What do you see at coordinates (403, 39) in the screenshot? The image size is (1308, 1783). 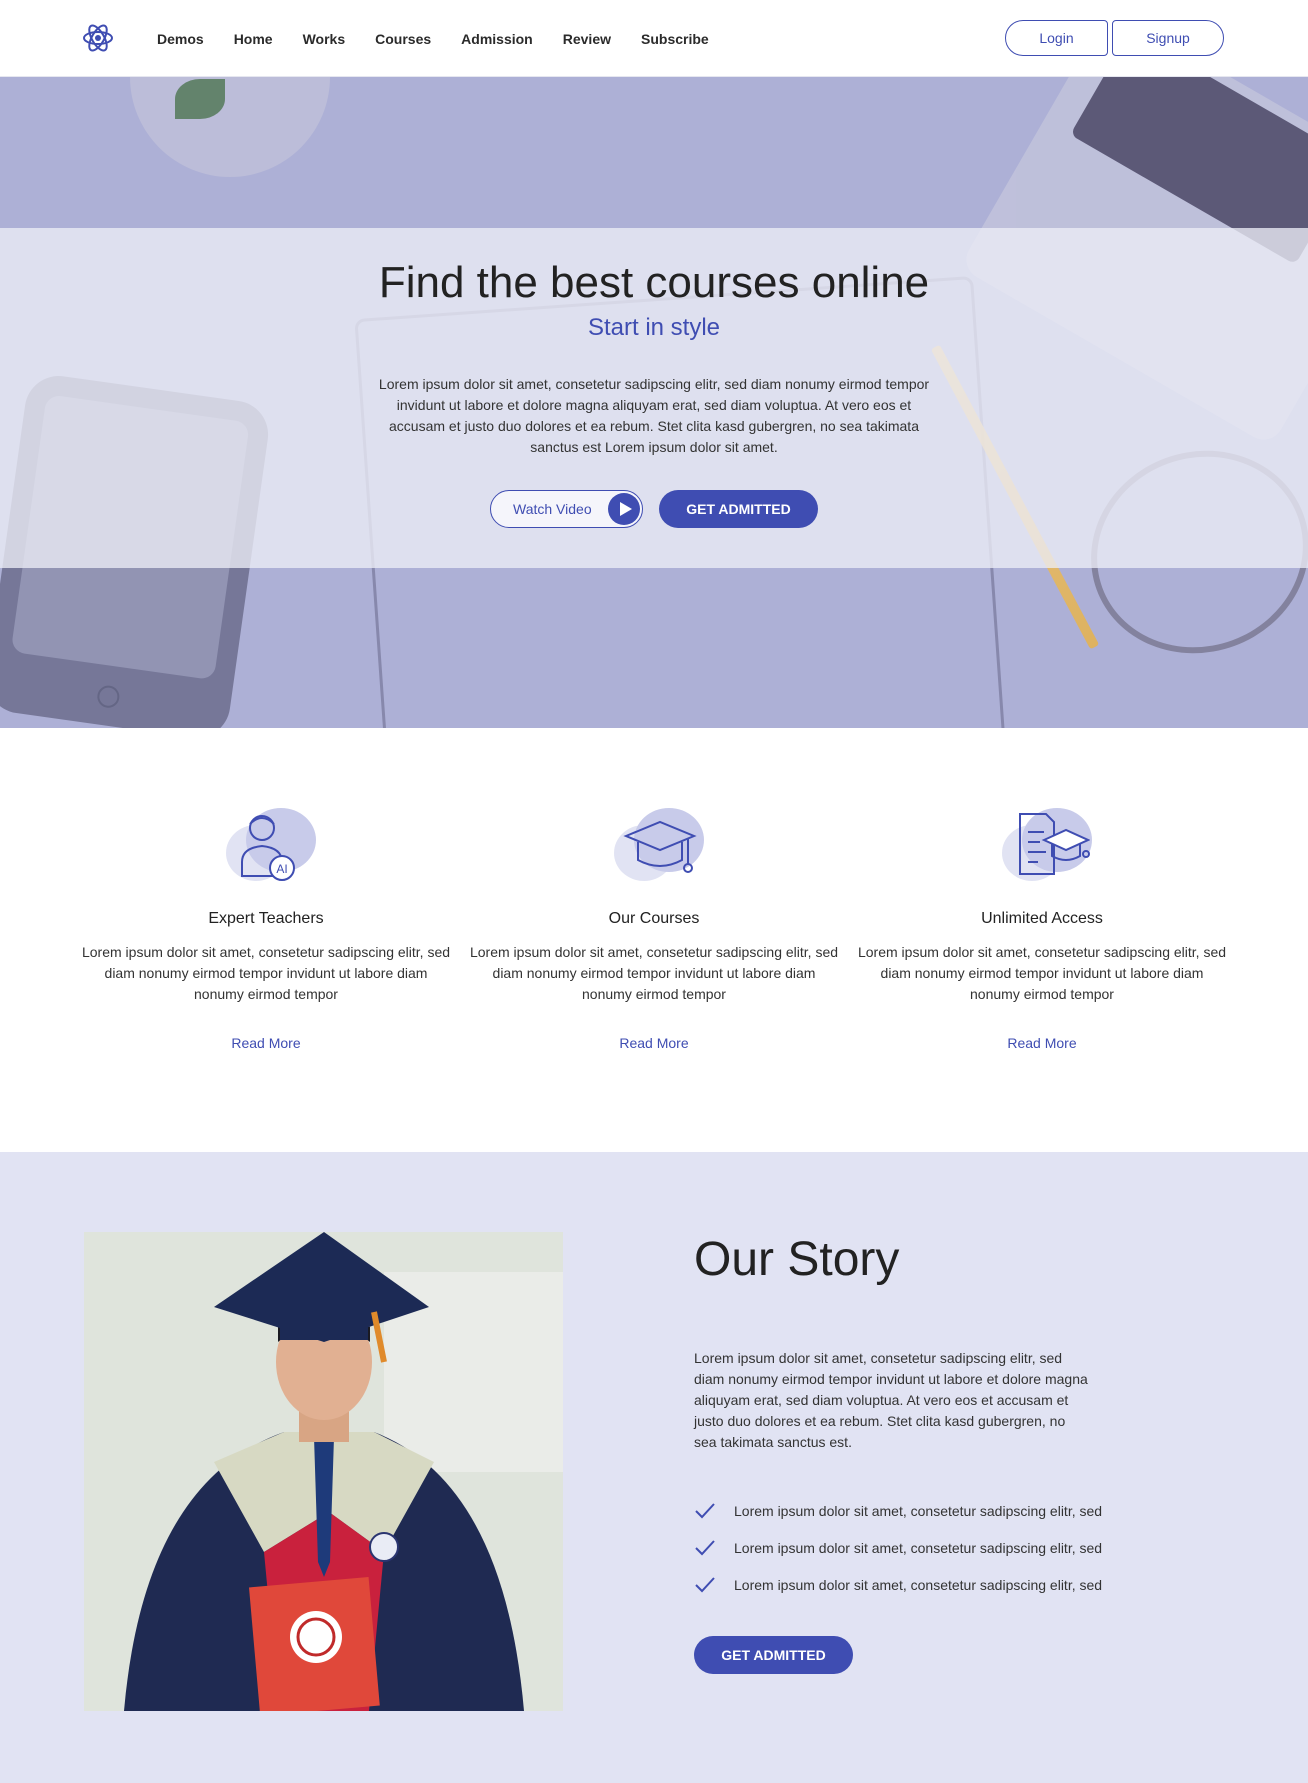 I see `nav-link-courses: Courses` at bounding box center [403, 39].